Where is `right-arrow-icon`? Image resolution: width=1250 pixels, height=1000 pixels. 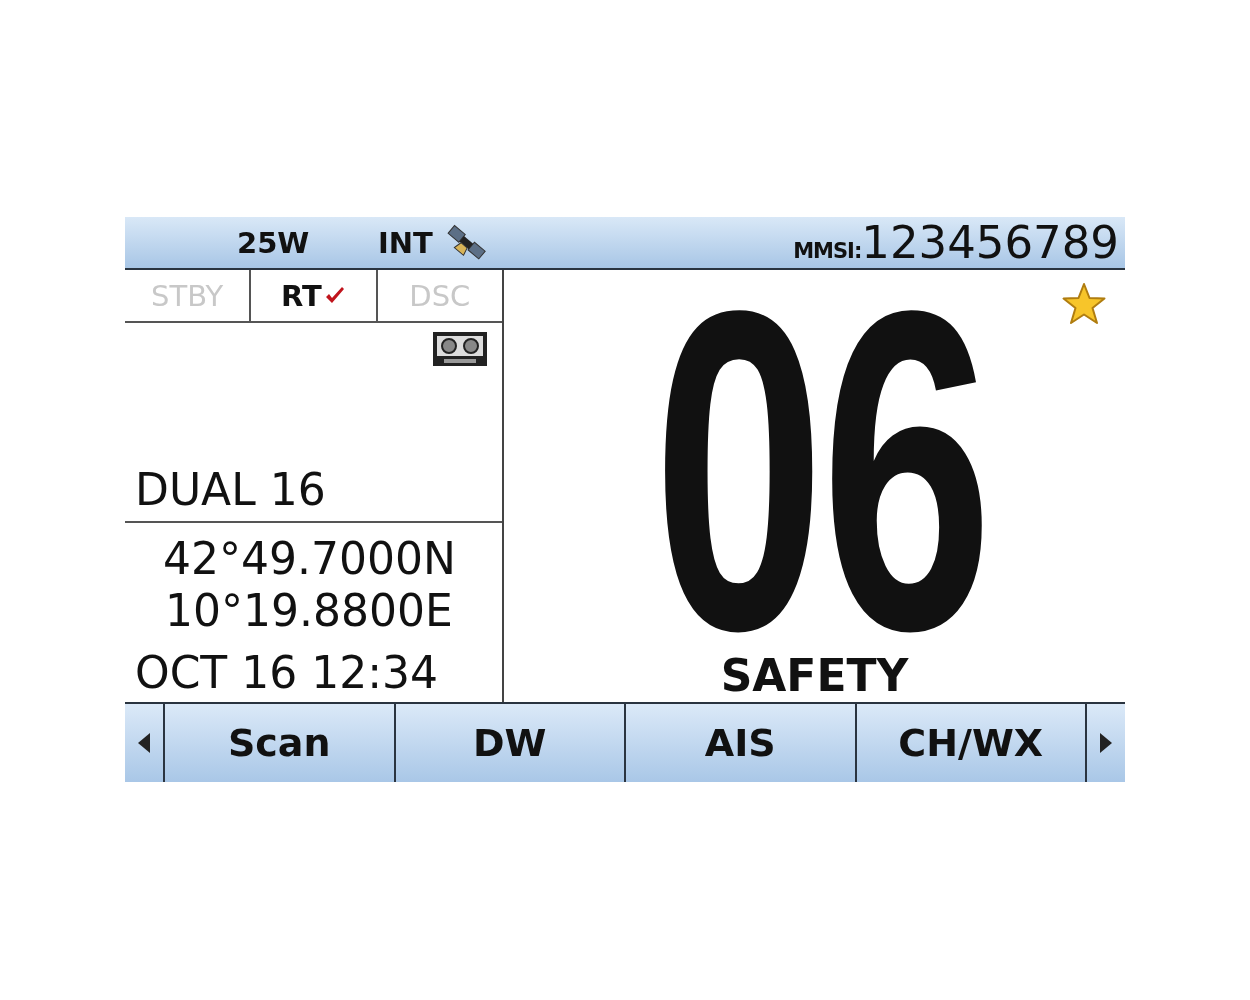 right-arrow-icon is located at coordinates (1106, 743).